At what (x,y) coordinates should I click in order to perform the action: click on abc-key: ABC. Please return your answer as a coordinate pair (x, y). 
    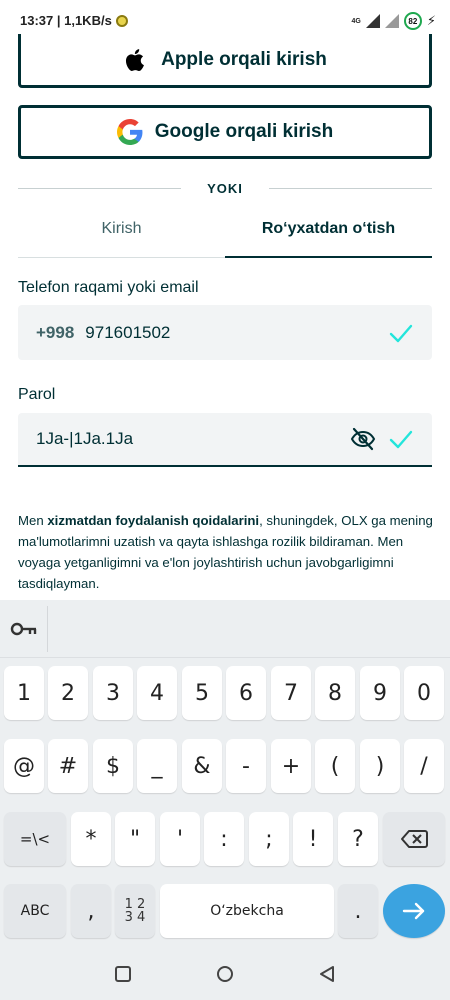
    Looking at the image, I should click on (35, 911).